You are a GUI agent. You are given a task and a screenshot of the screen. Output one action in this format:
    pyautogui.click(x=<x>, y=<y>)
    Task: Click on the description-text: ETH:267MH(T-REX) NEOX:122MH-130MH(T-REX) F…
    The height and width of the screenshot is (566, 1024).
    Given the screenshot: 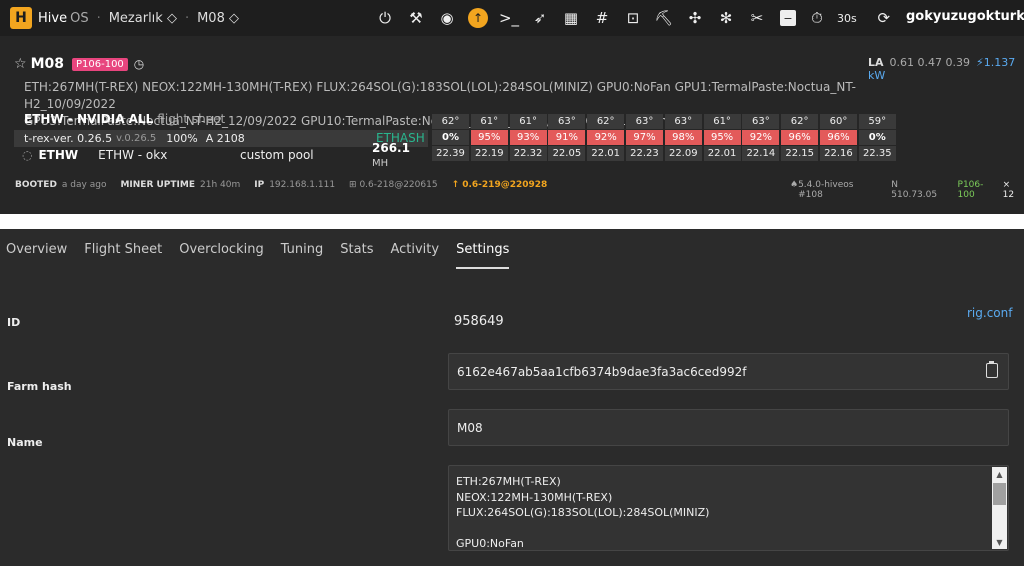 What is the action you would take?
    pyautogui.click(x=582, y=512)
    